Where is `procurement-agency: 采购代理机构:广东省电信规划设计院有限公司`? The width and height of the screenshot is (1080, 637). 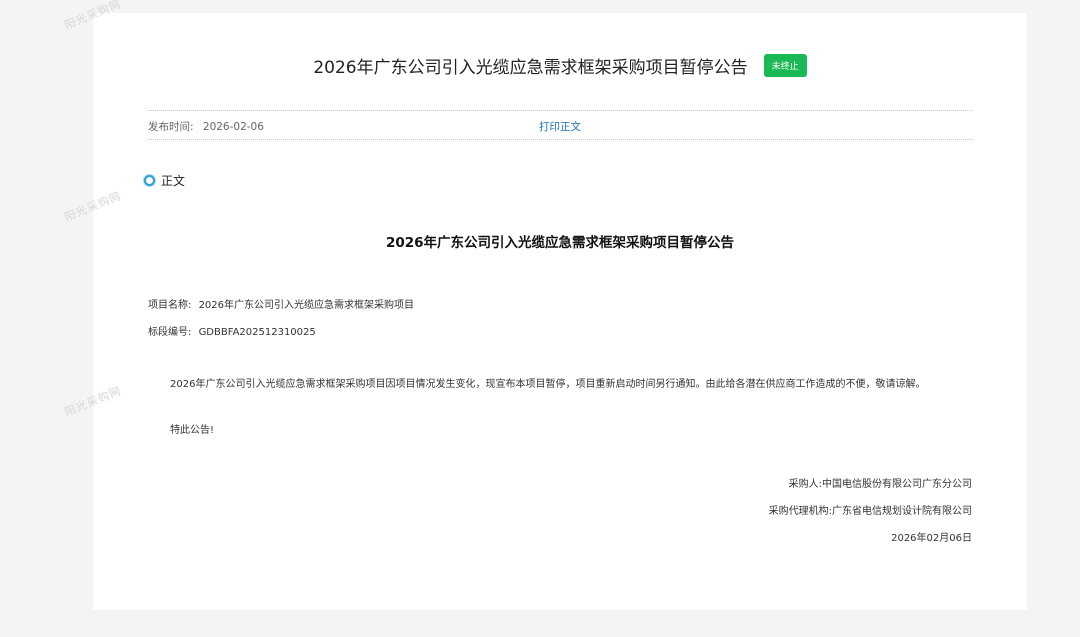 procurement-agency: 采购代理机构:广东省电信规划设计院有限公司 is located at coordinates (870, 511).